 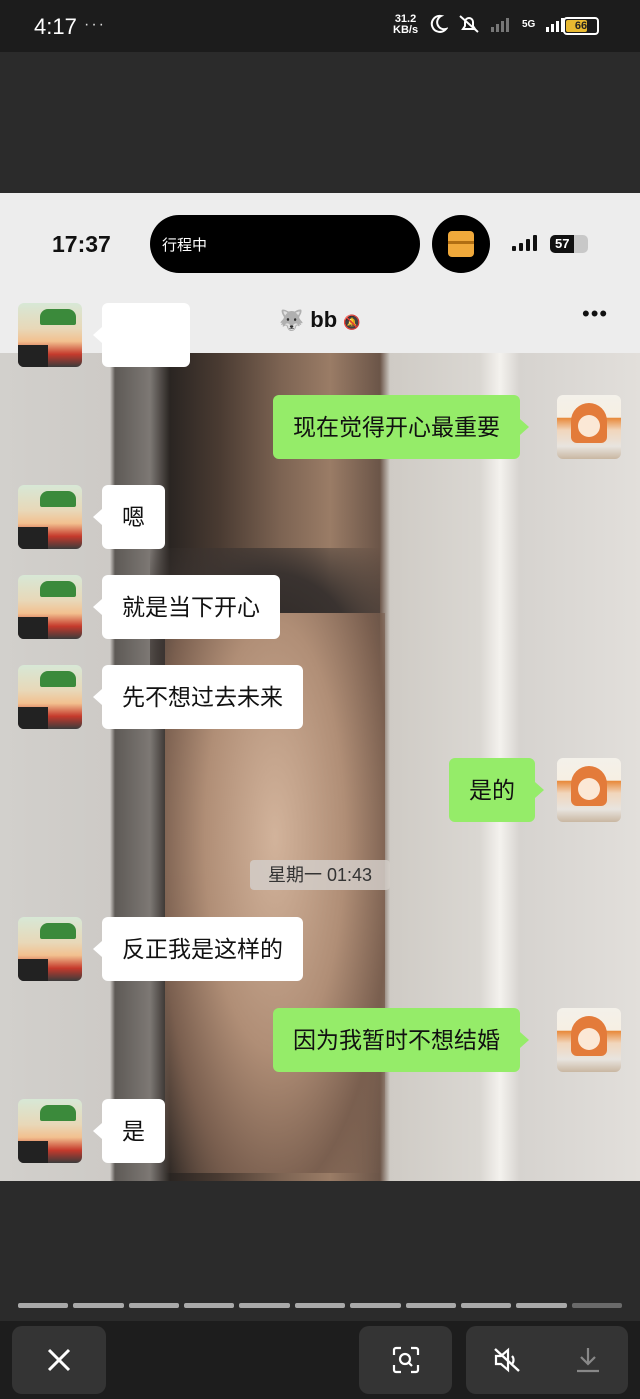 I want to click on message-bubble-incoming: 就是当下开心, so click(x=186, y=607).